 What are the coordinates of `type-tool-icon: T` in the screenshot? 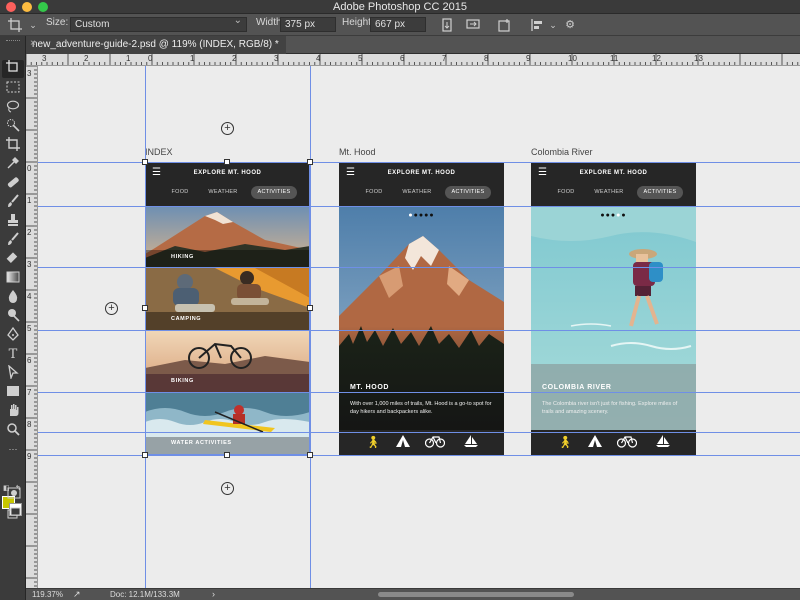 It's located at (13, 355).